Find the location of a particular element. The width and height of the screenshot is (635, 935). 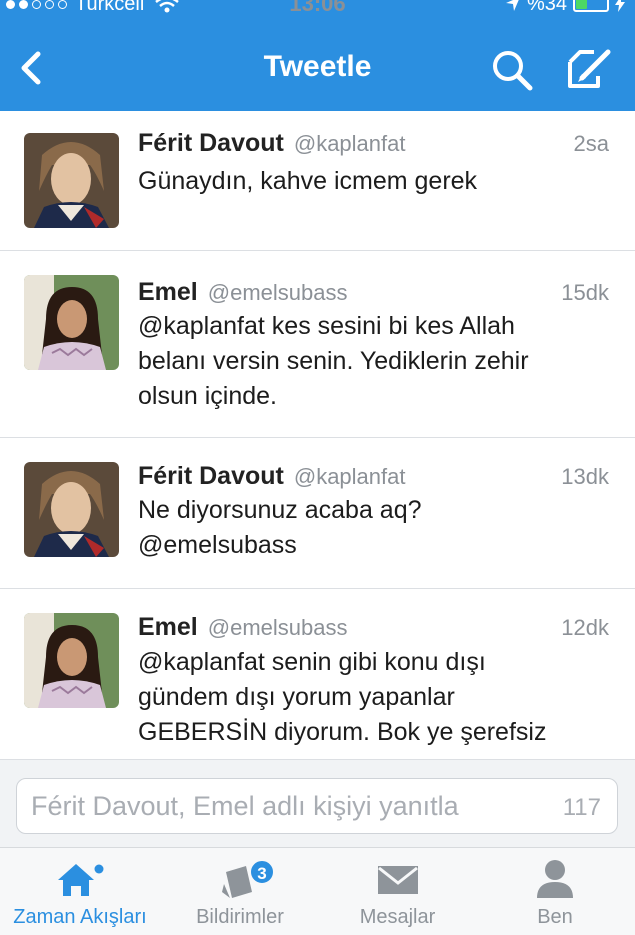

tab-zaman-akislari: Zaman Akışları is located at coordinates (80, 891).